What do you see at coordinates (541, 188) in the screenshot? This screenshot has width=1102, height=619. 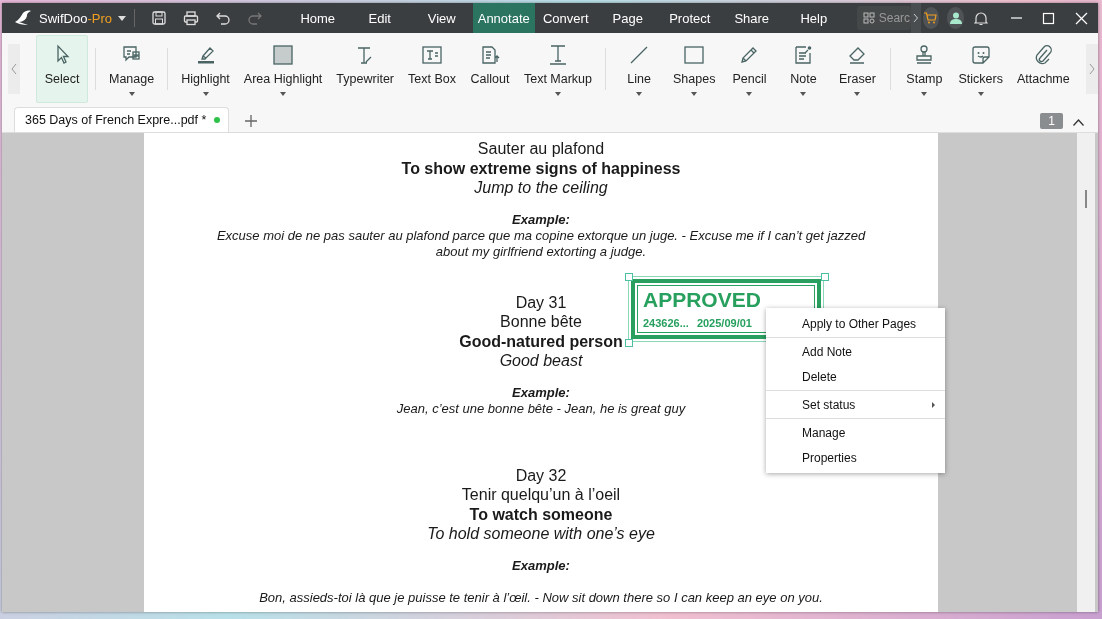 I see `literal-translation: Jump to the ceiling` at bounding box center [541, 188].